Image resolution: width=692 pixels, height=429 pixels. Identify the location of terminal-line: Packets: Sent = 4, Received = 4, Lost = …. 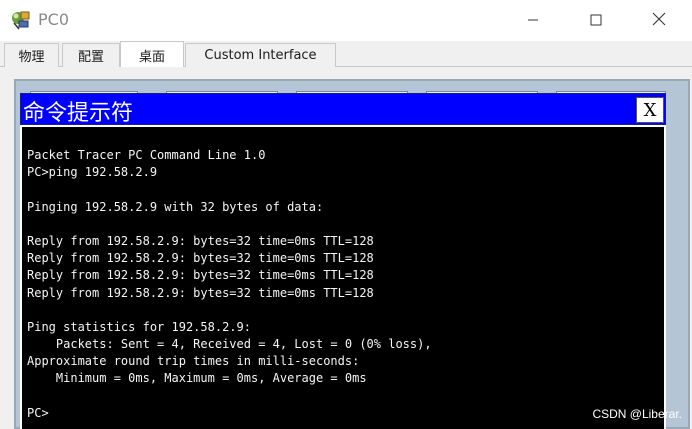
(229, 344).